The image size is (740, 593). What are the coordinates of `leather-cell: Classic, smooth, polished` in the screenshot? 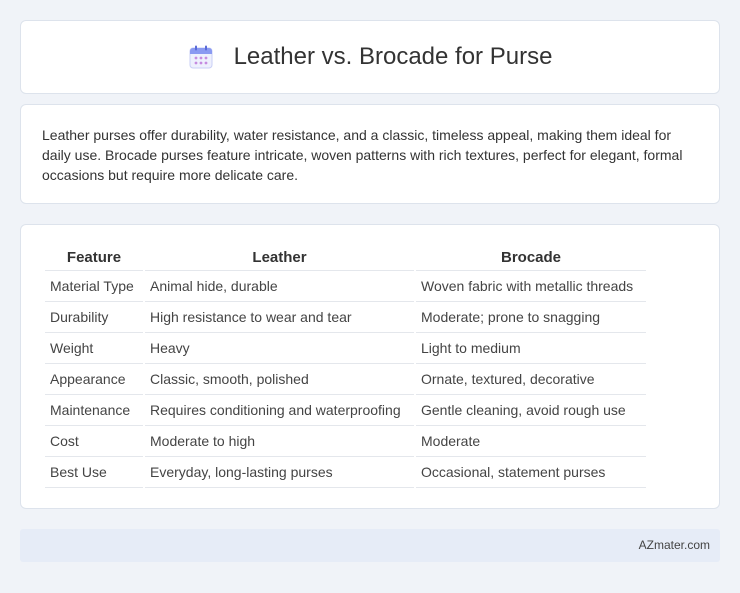 It's located at (279, 379).